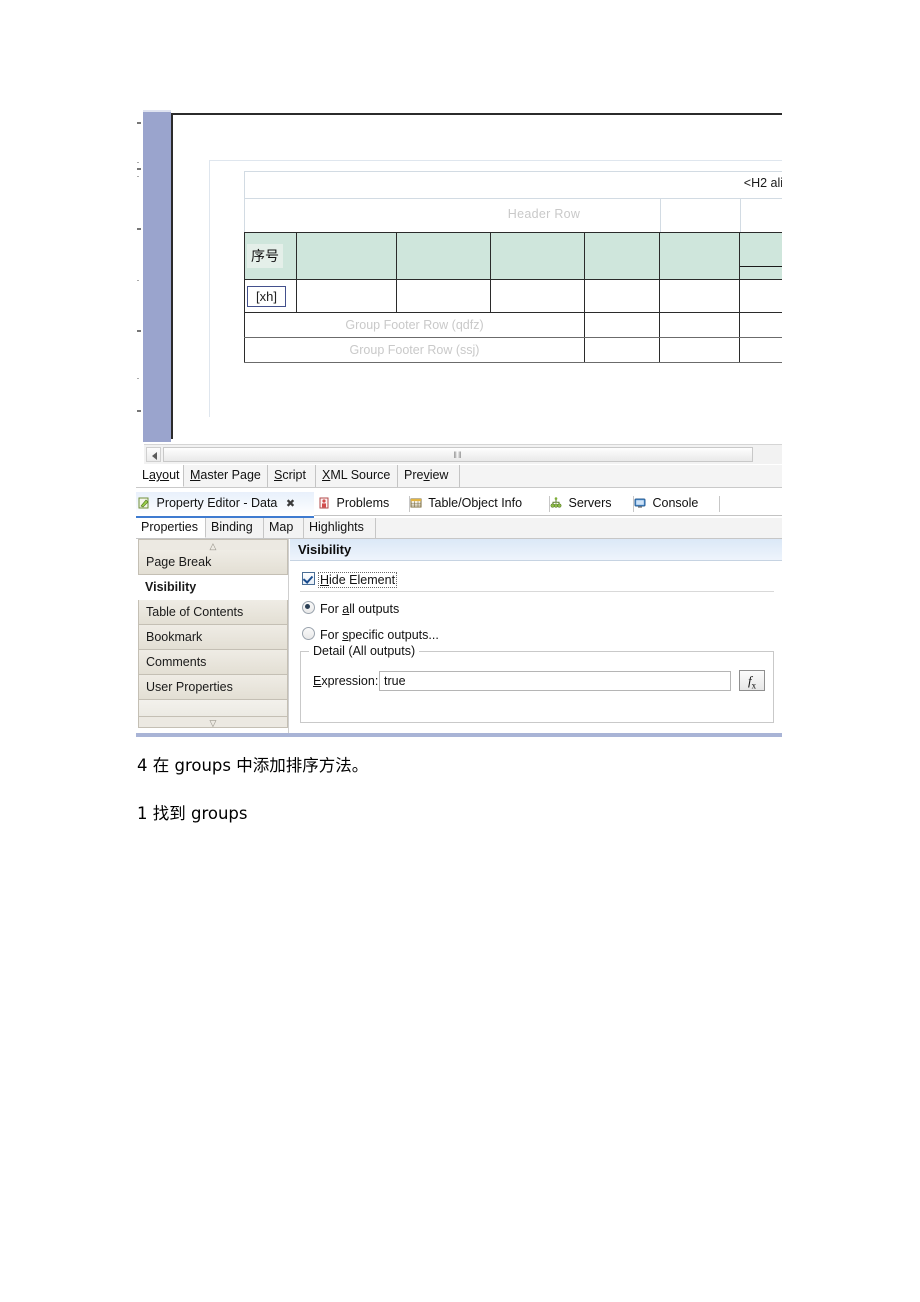 The width and height of the screenshot is (920, 1302). What do you see at coordinates (346, 681) in the screenshot?
I see `expression-label: Expression:` at bounding box center [346, 681].